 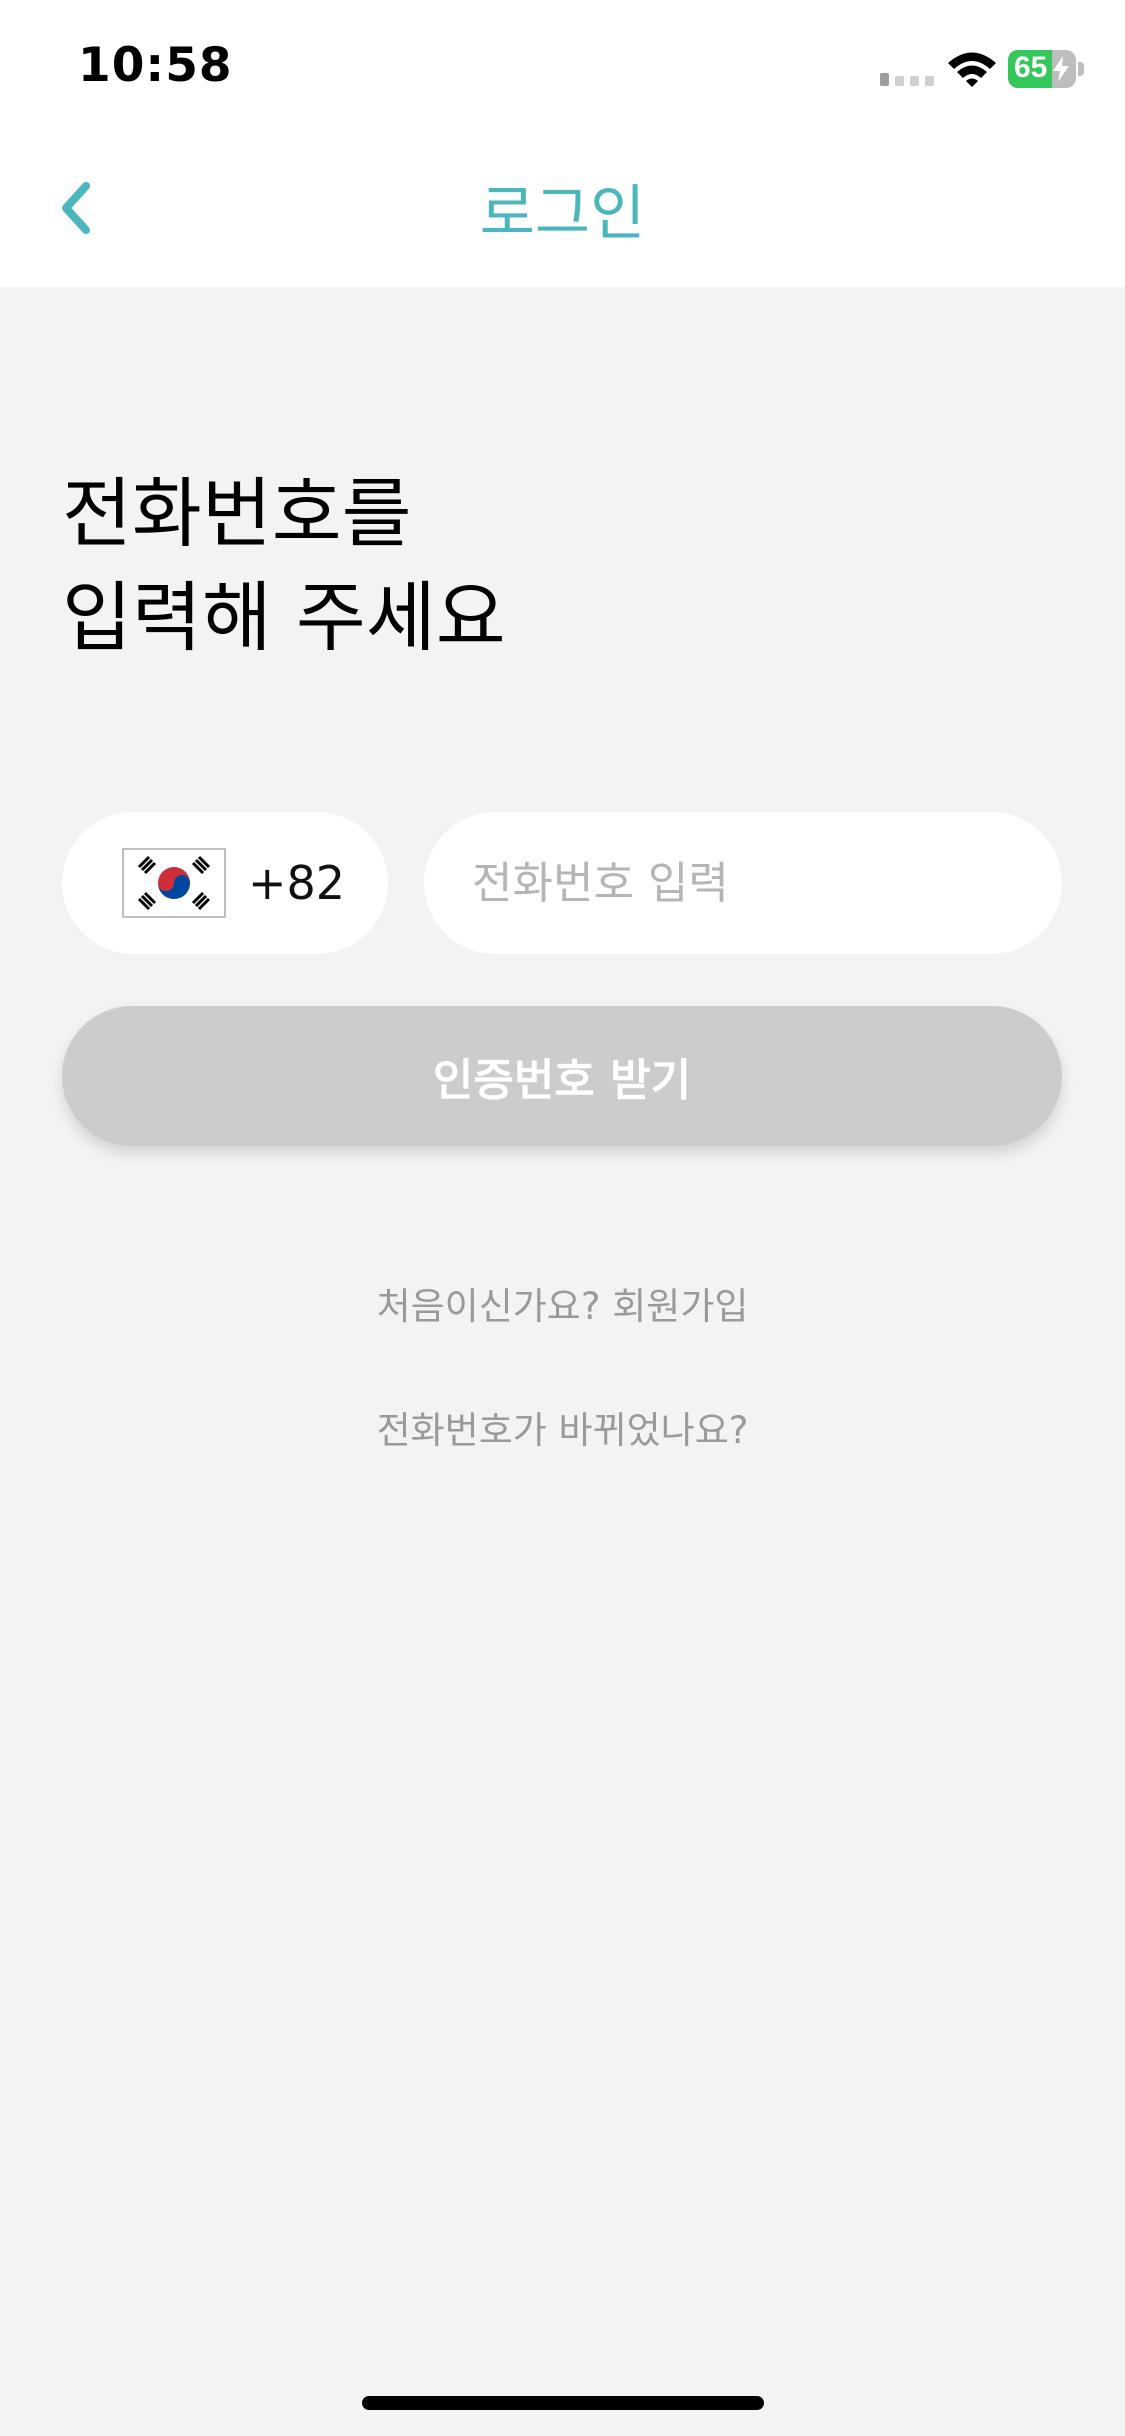 I want to click on battery-level-text: 65, so click(x=1031, y=67).